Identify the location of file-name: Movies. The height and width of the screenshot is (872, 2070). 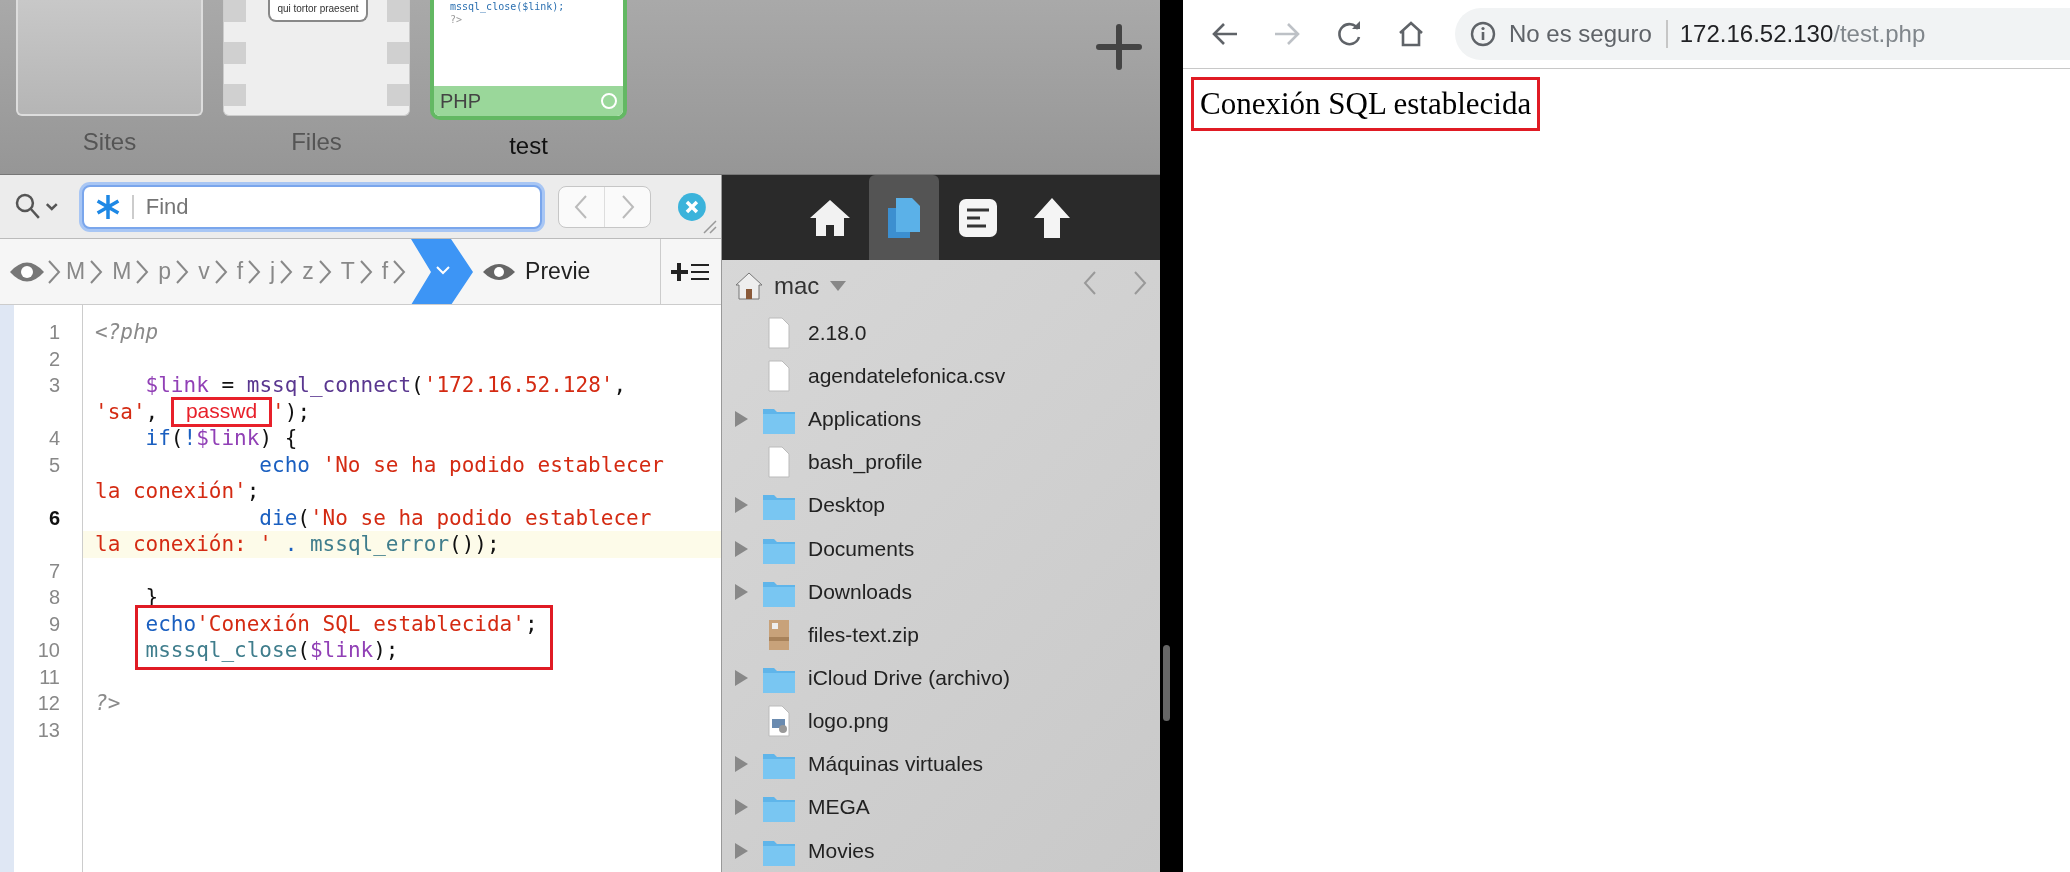
(841, 850).